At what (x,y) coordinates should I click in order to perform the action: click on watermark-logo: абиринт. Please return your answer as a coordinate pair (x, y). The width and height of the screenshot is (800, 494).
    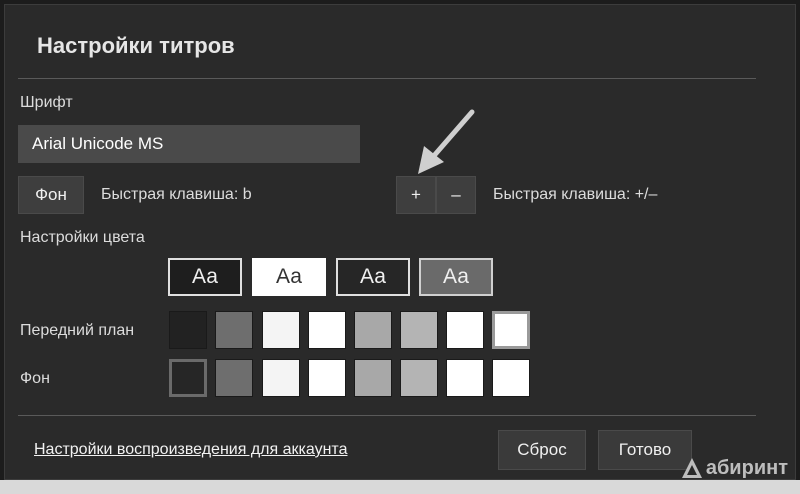
    Looking at the image, I should click on (734, 468).